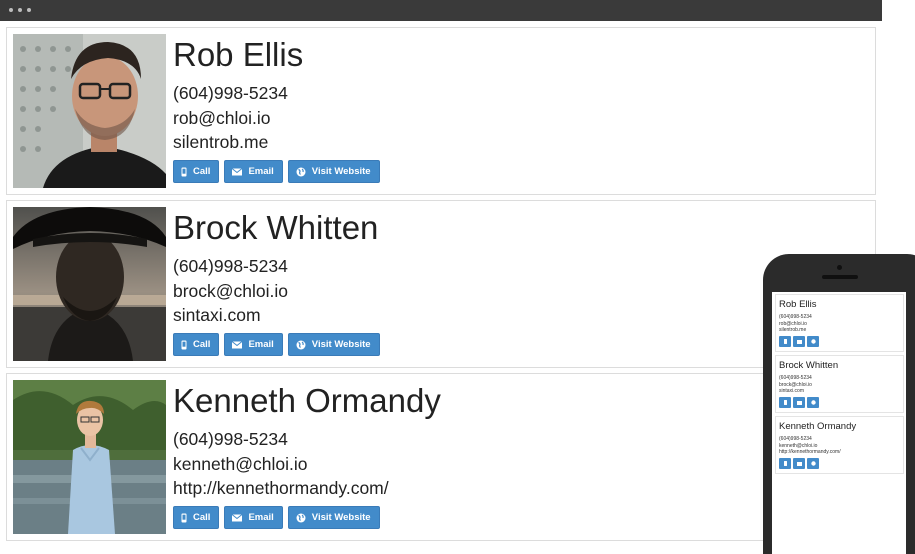  I want to click on browser-title-bar, so click(441, 10).